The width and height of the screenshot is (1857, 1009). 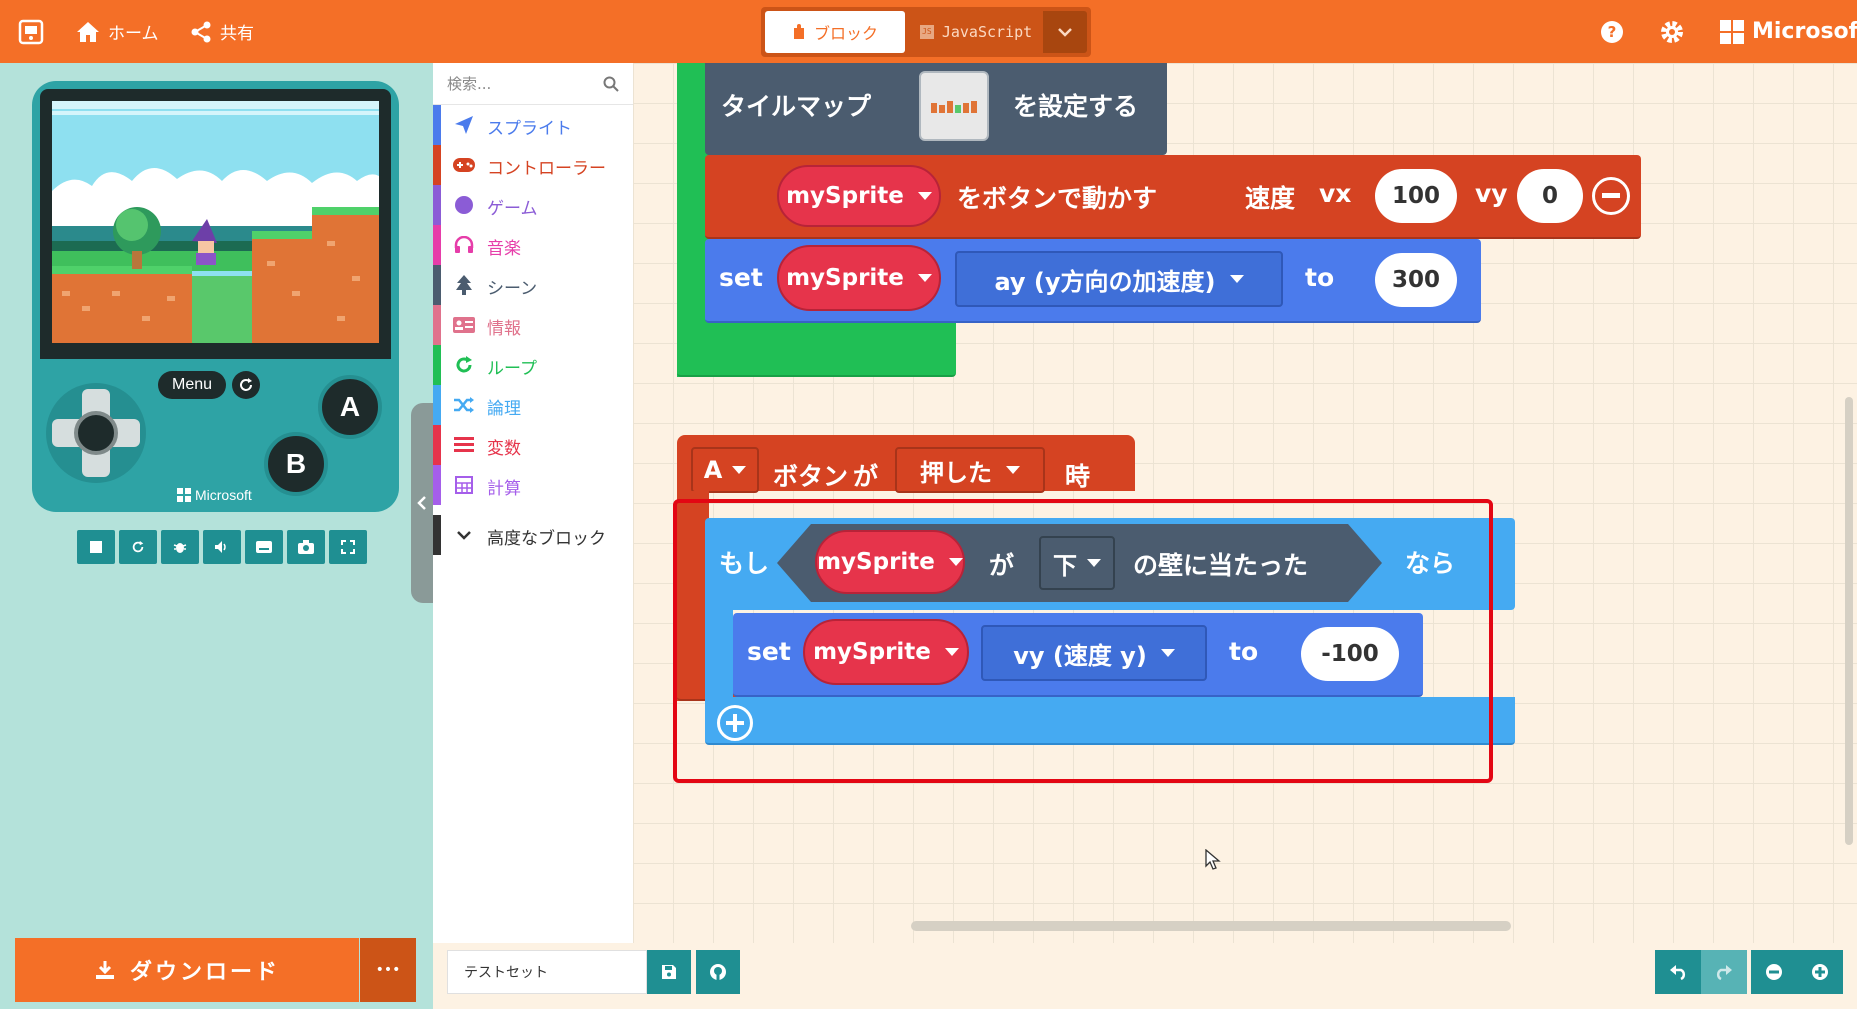 What do you see at coordinates (529, 129) in the screenshot?
I see `category-label: スプライト` at bounding box center [529, 129].